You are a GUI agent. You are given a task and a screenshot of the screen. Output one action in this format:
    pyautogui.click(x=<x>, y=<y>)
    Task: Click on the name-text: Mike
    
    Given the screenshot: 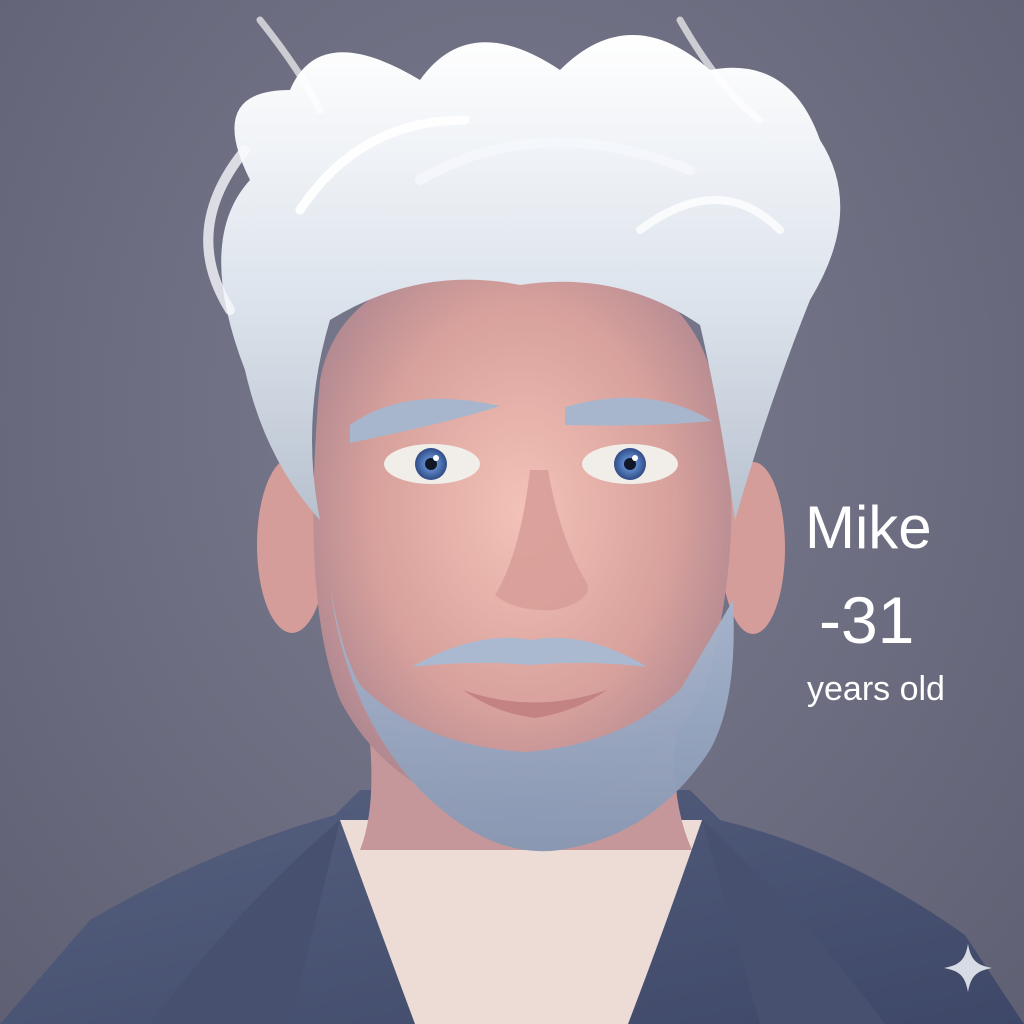 What is the action you would take?
    pyautogui.click(x=868, y=527)
    